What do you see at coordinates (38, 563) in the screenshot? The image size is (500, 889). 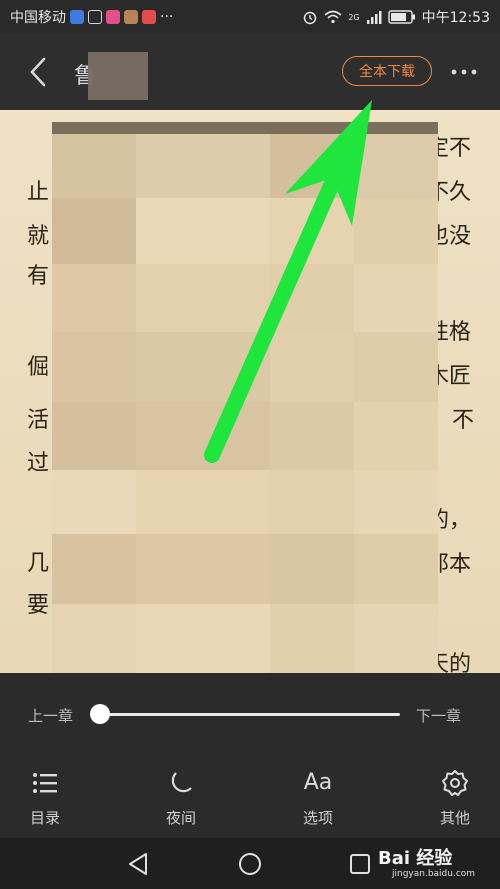 I see `text-left-char: 几` at bounding box center [38, 563].